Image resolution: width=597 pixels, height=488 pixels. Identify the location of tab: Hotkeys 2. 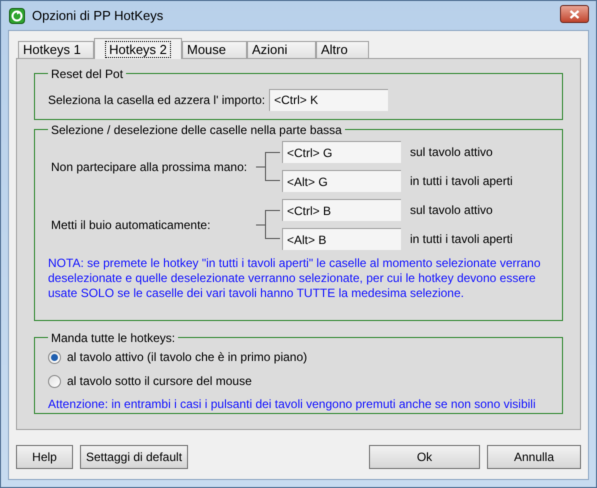
(138, 48).